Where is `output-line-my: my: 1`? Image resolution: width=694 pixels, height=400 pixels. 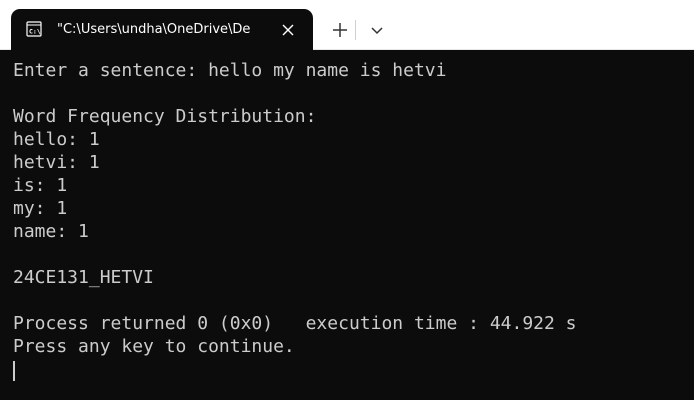
output-line-my: my: 1 is located at coordinates (40, 208).